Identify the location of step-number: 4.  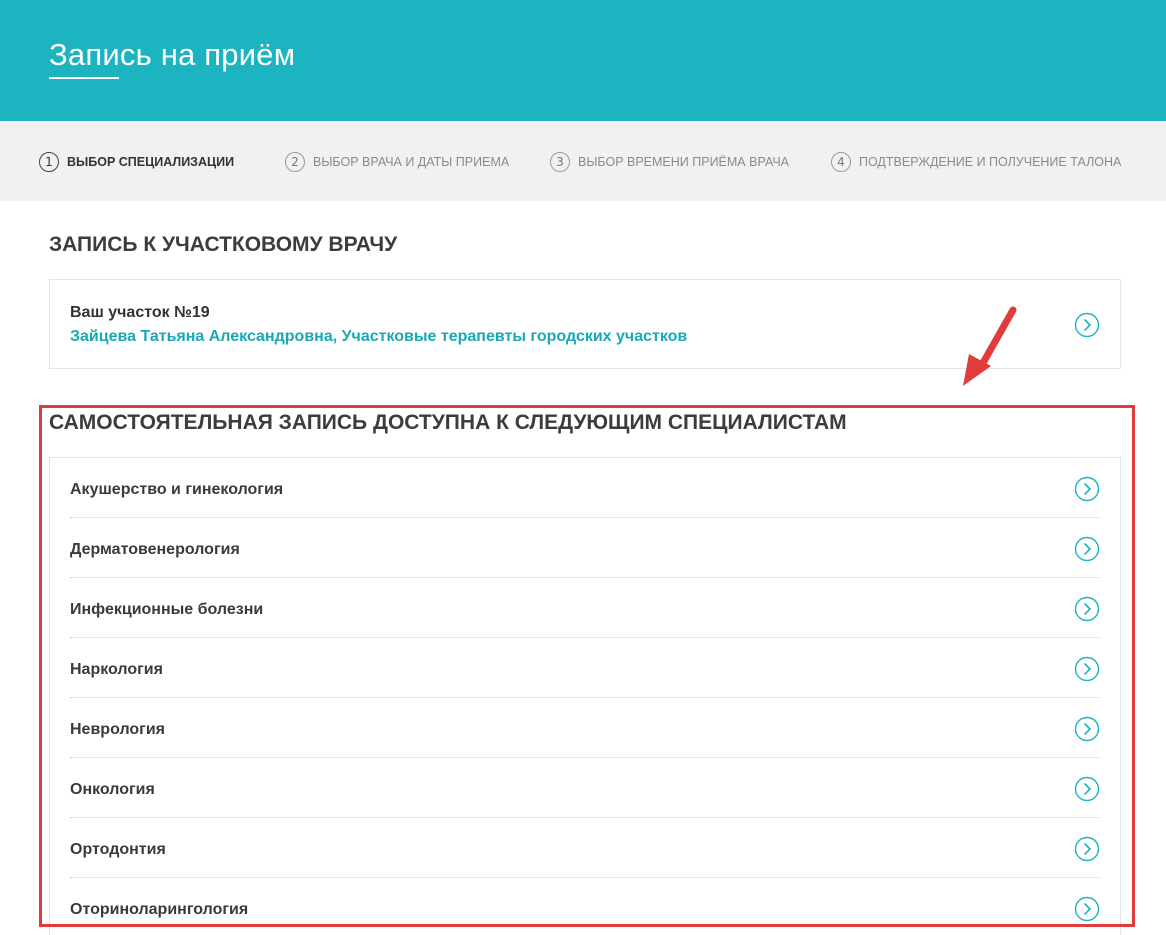
(841, 162).